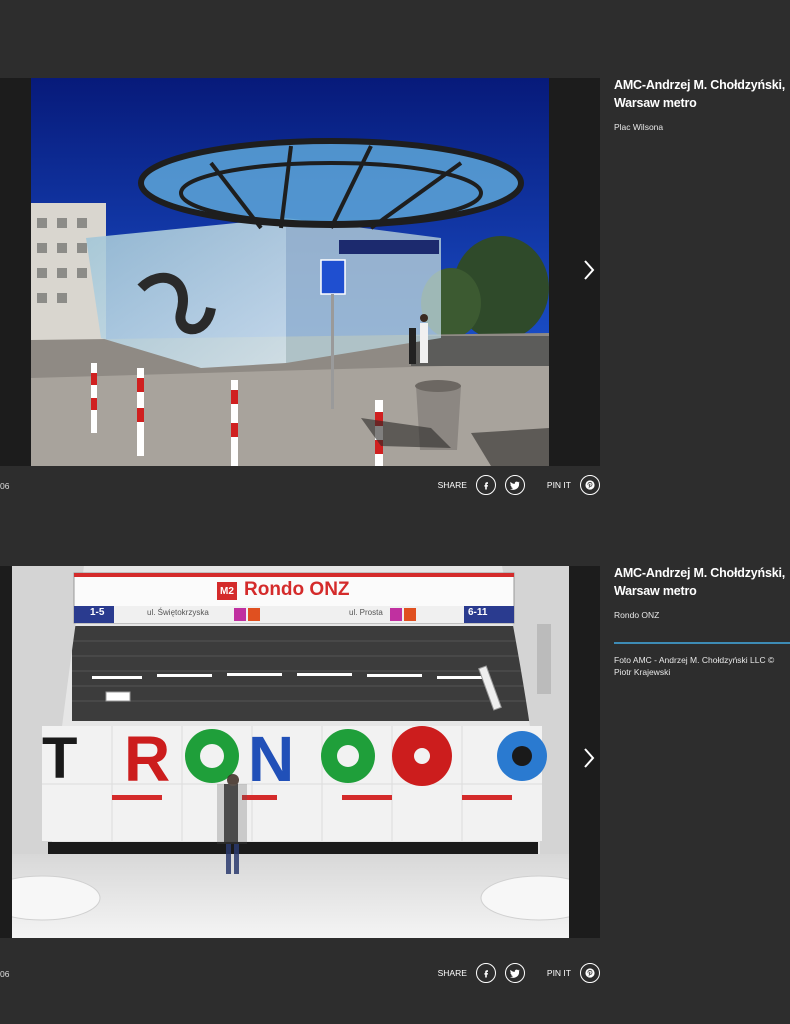 This screenshot has width=790, height=1024. Describe the element at coordinates (227, 591) in the screenshot. I see `metro-line-badge: M2` at that location.